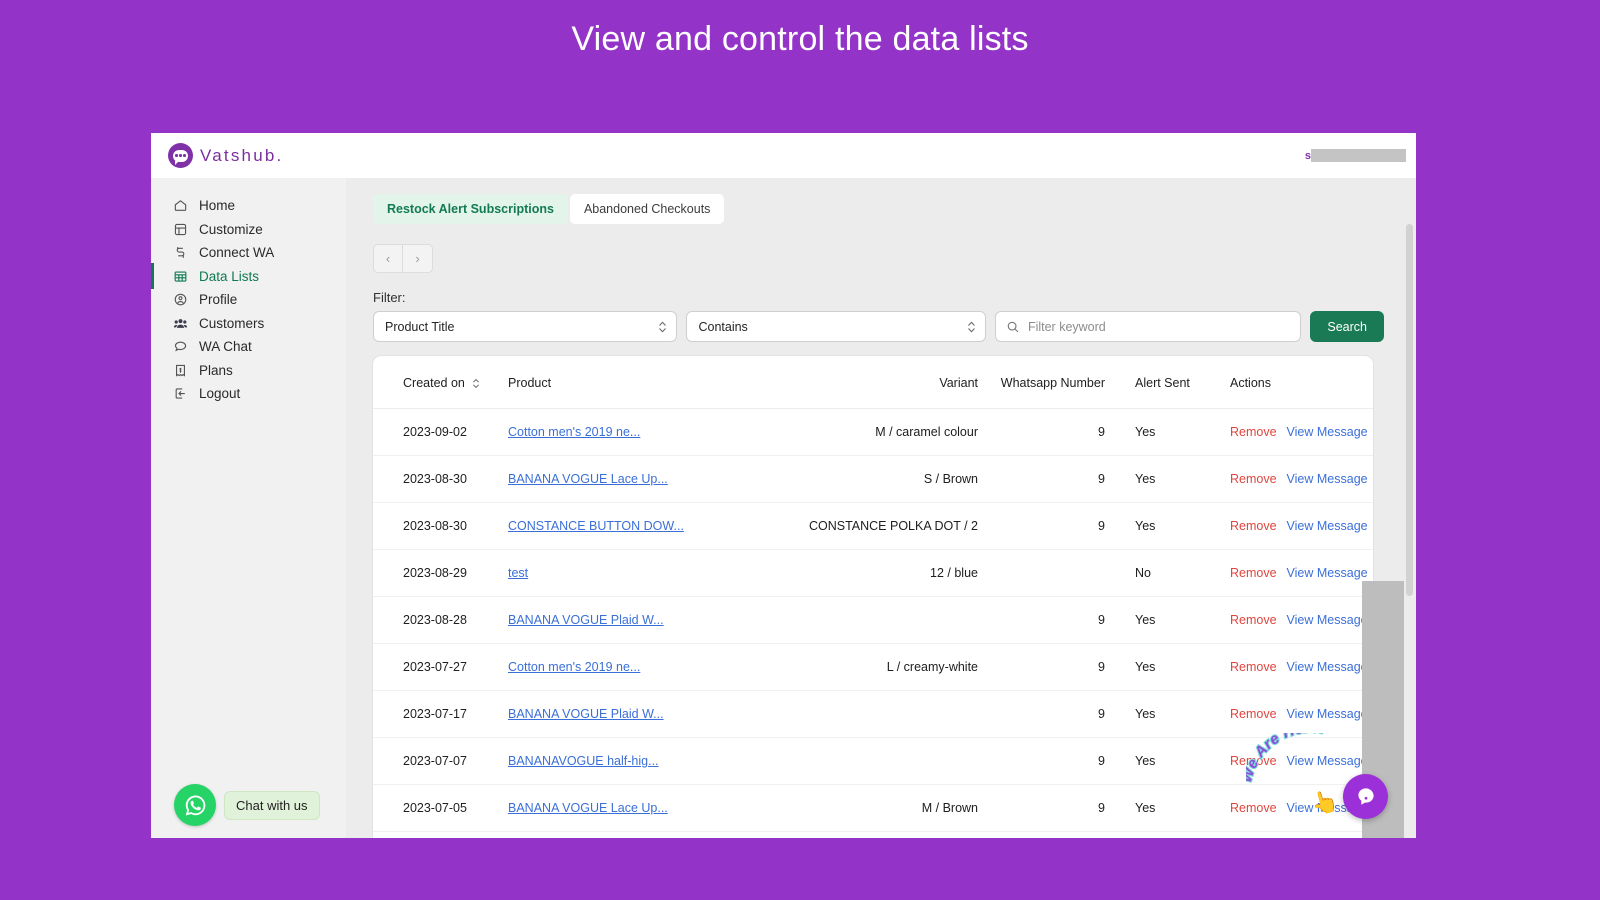 This screenshot has width=1600, height=900. What do you see at coordinates (836, 326) in the screenshot?
I see `filter-operator-select: Contains` at bounding box center [836, 326].